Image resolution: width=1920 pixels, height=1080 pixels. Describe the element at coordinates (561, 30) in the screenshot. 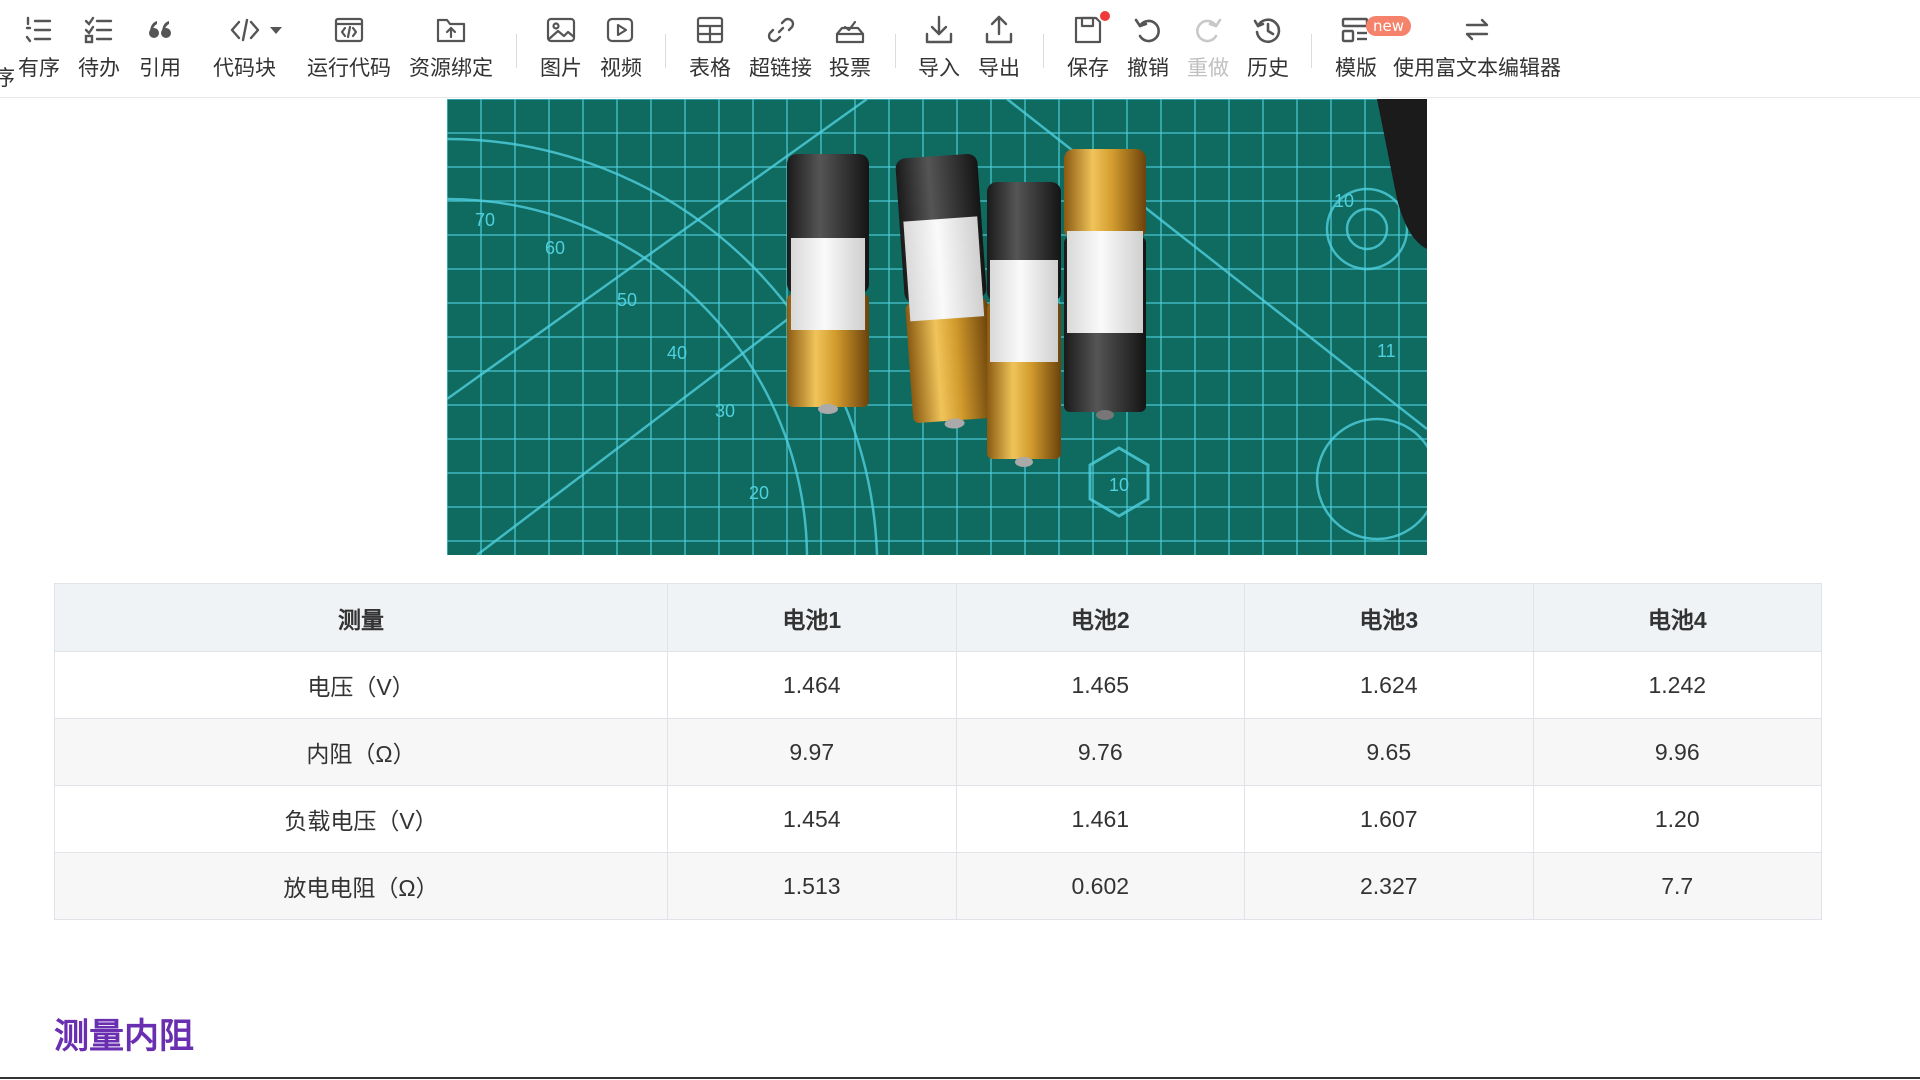

I see `image-icon` at that location.